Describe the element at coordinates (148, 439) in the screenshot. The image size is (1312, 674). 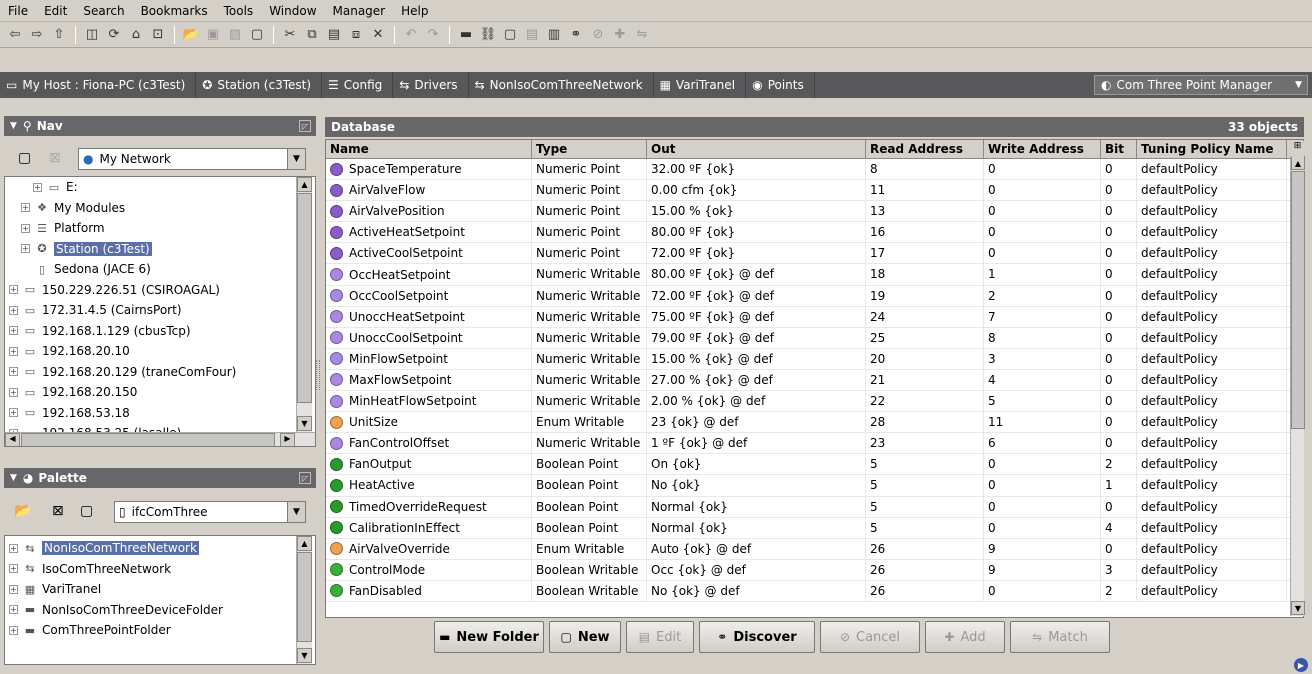
I see `hscroll-thumb` at that location.